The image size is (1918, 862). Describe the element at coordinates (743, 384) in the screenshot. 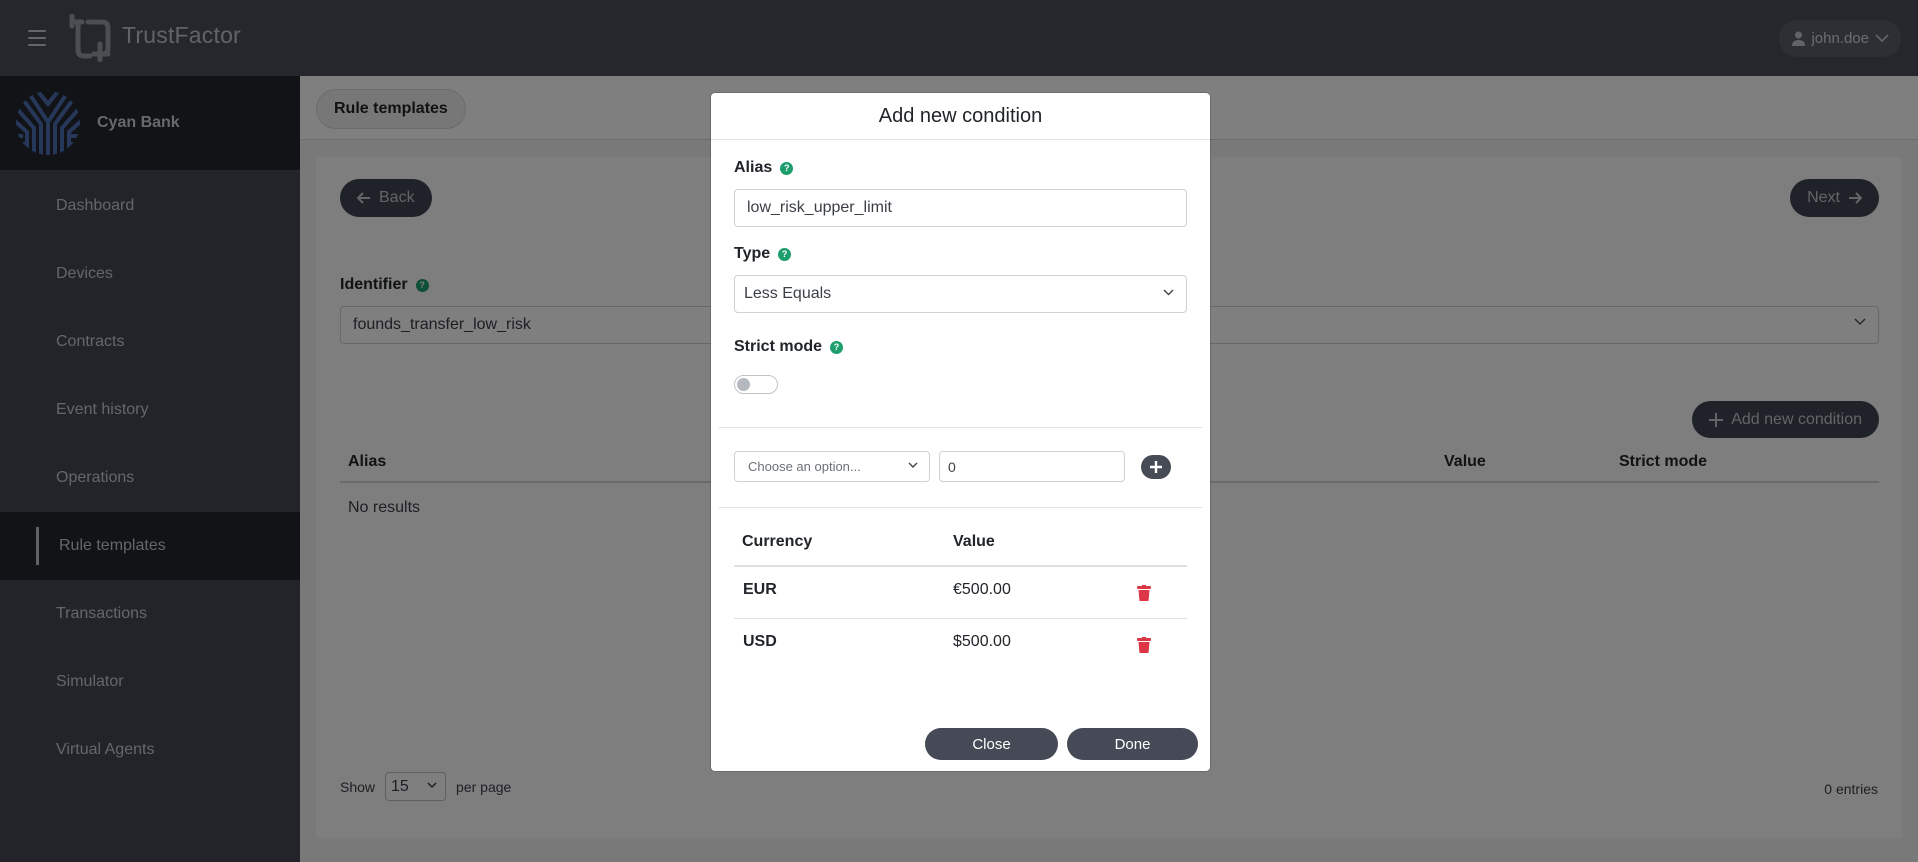

I see `toggle-knob` at that location.